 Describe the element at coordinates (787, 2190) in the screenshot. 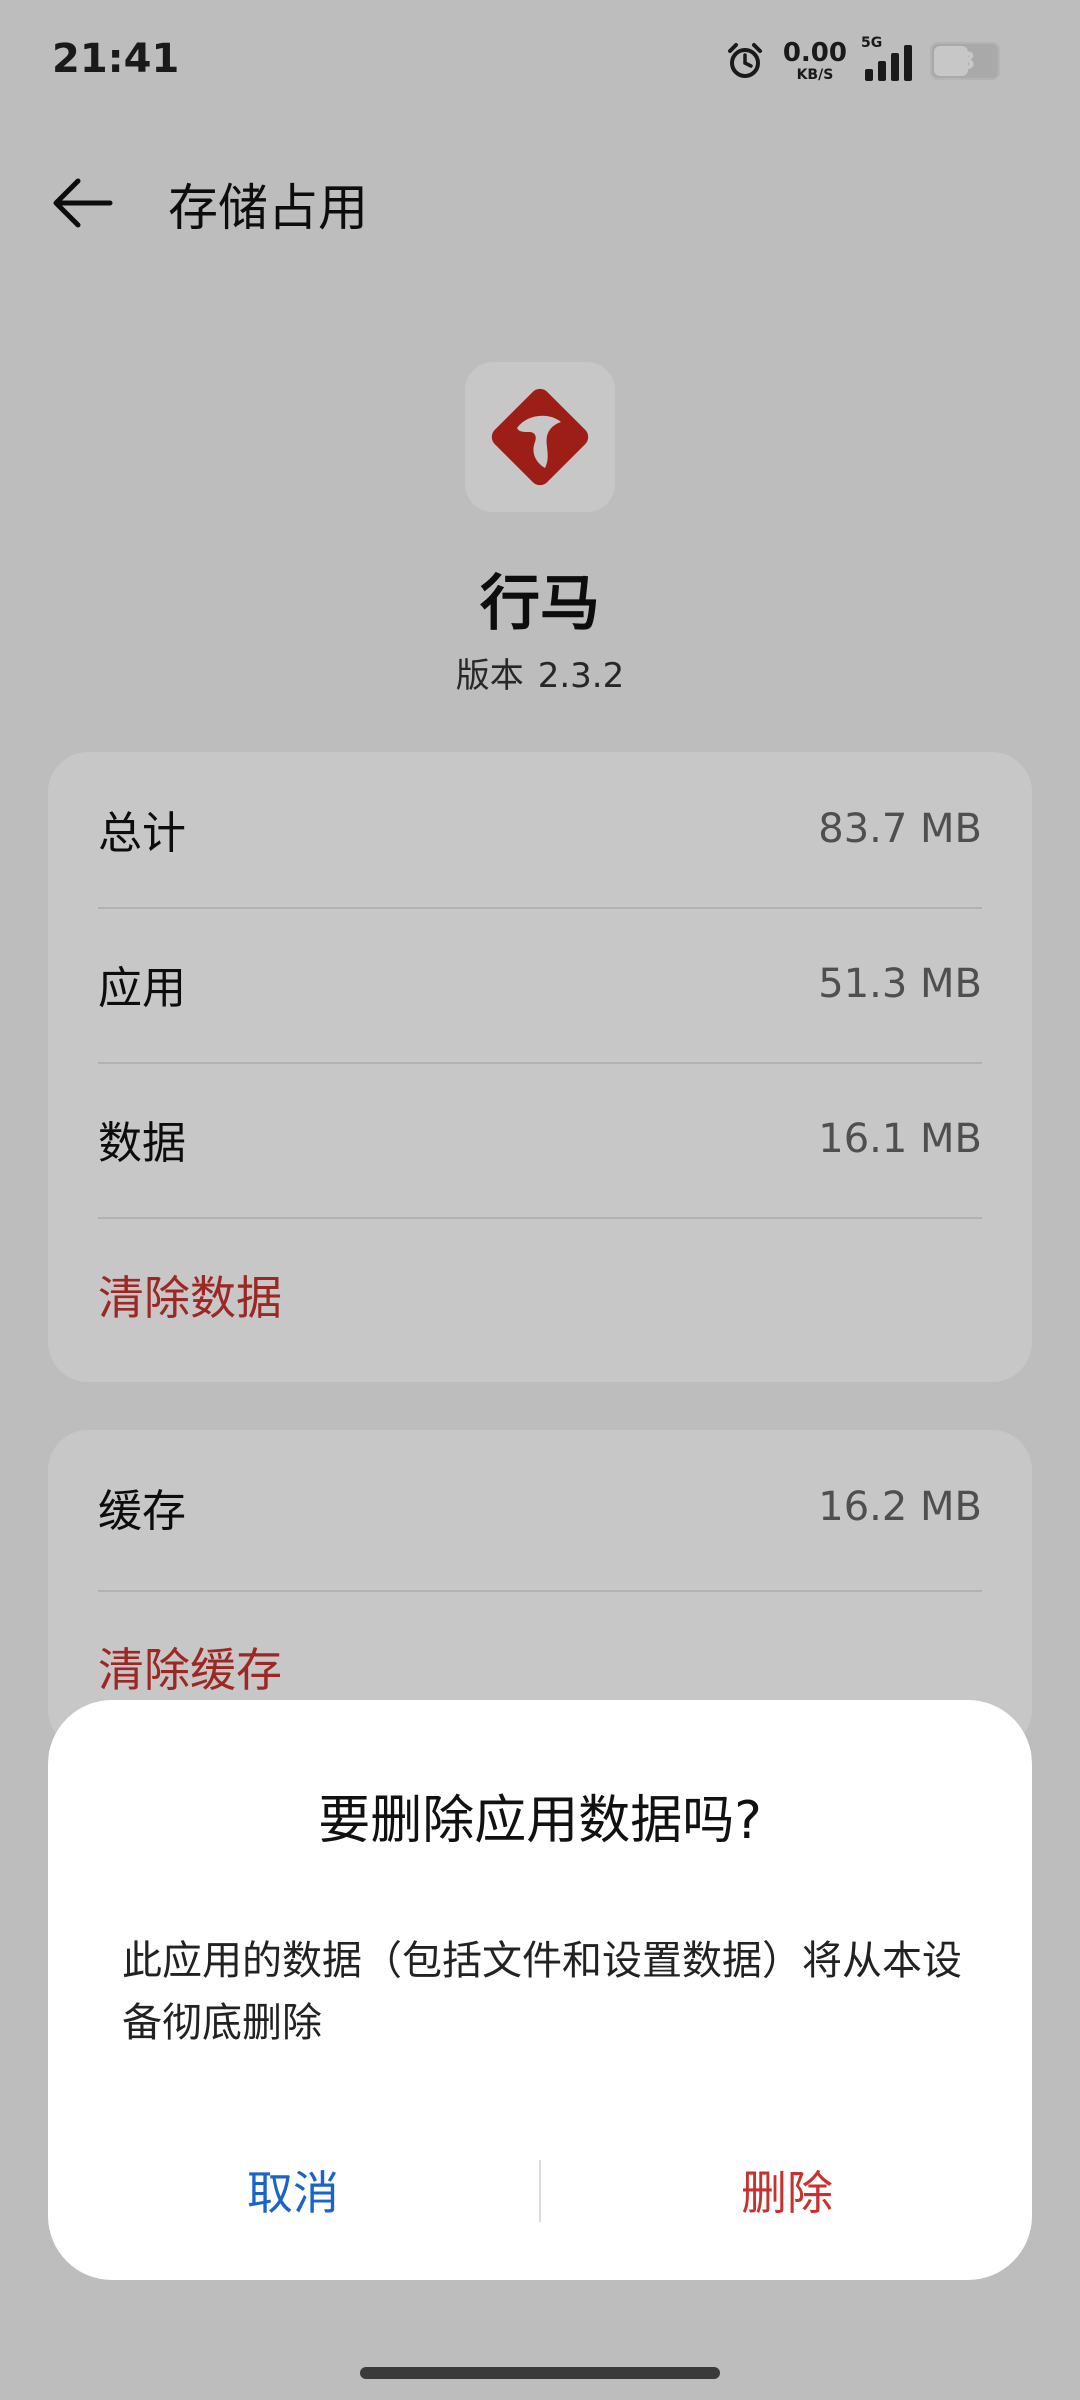

I see `delete-button: 删除` at that location.